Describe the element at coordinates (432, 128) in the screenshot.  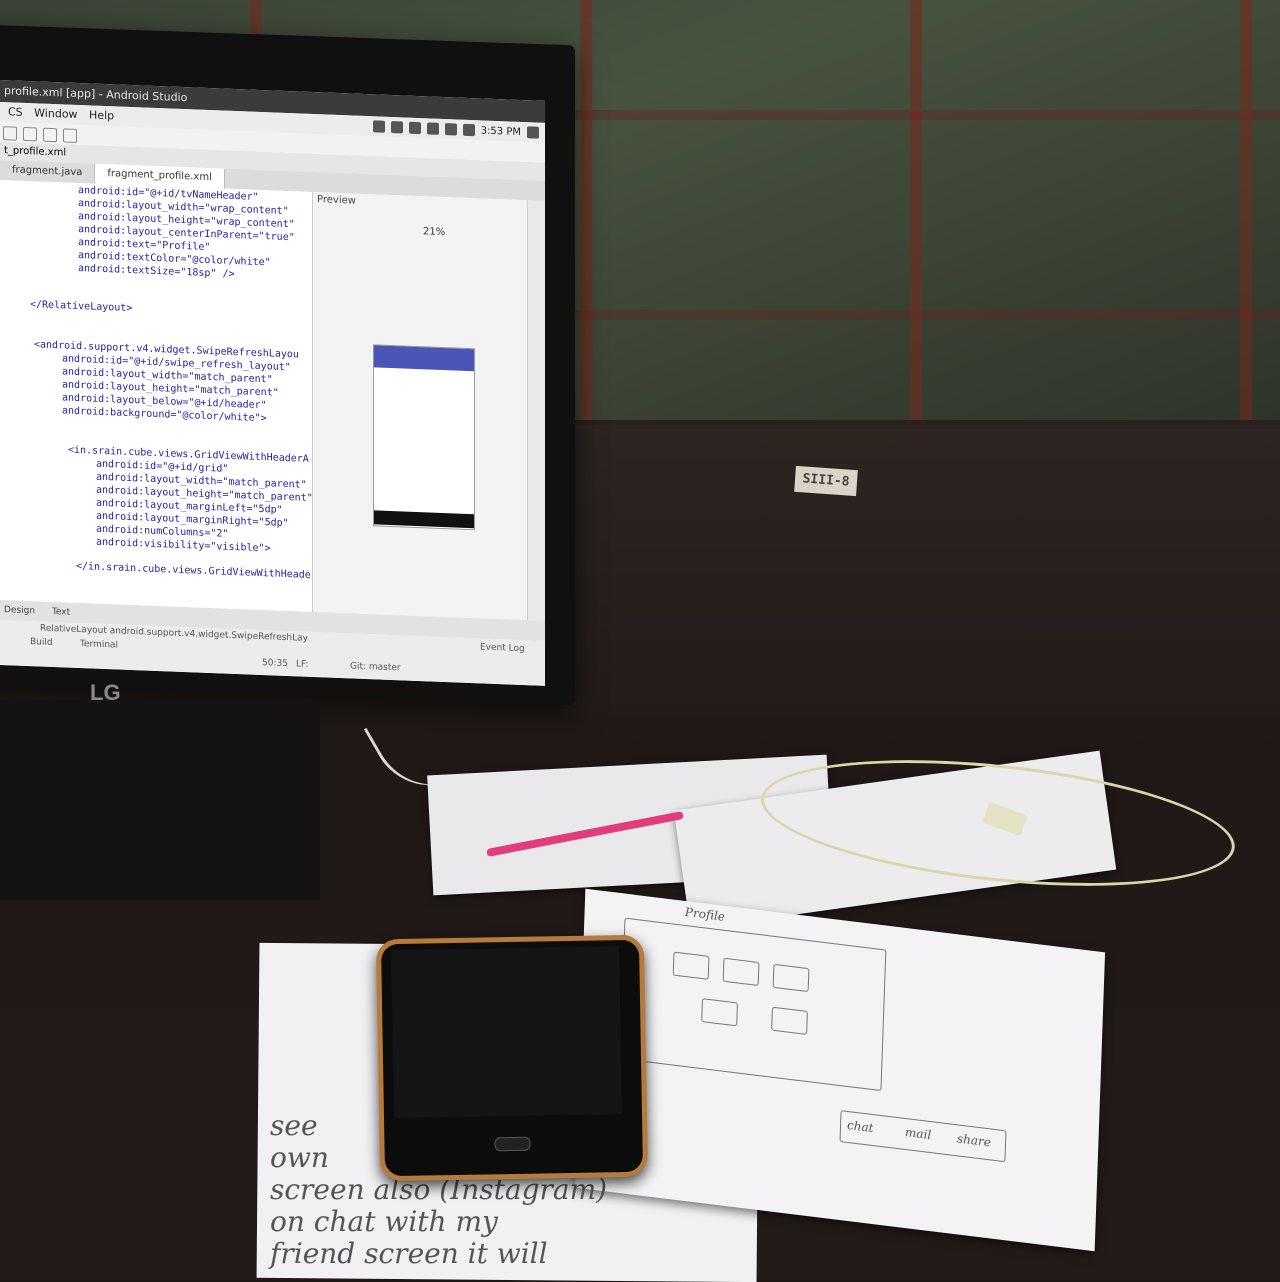
I see `tray-keyboard-icon` at that location.